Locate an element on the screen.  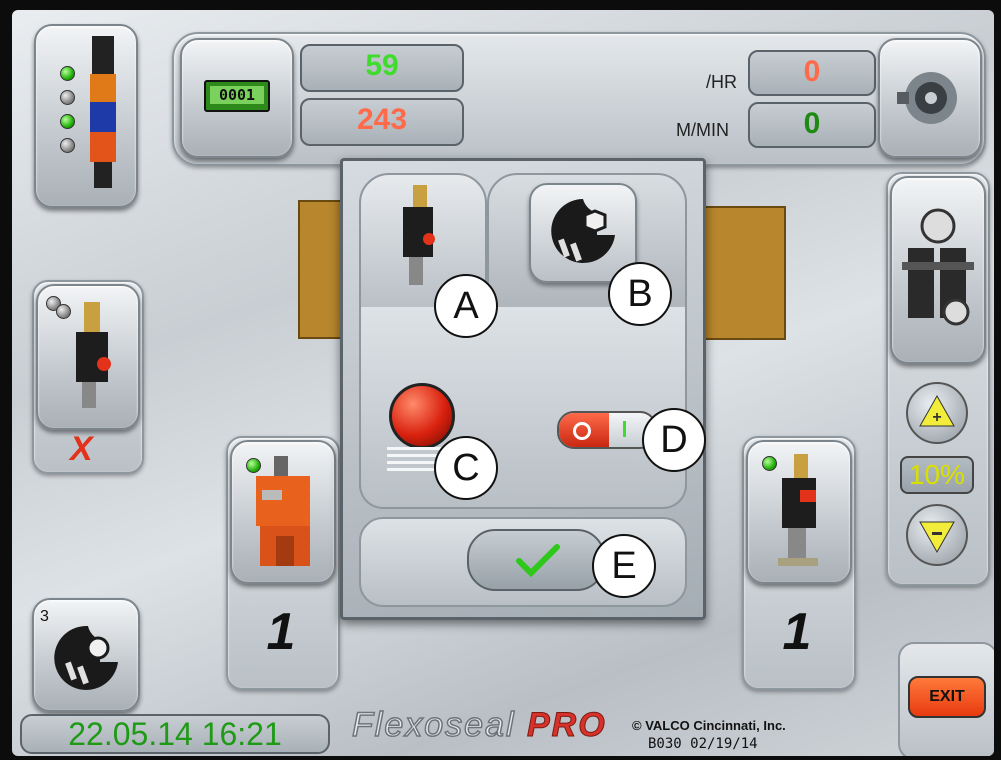
checkmark-icon is located at coordinates (538, 561).